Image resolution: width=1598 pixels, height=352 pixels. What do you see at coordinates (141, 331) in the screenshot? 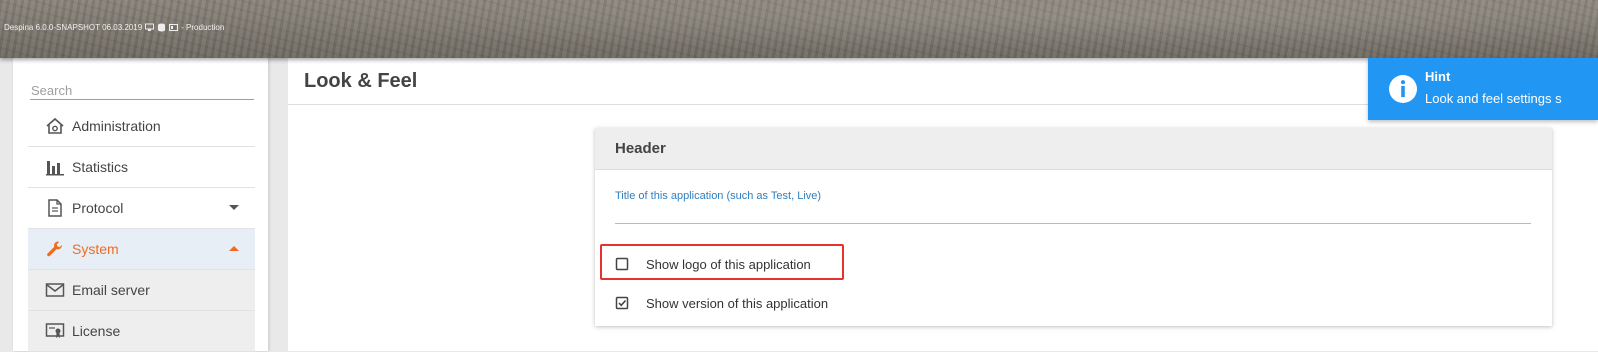
I see `sidebar-item-license: License` at bounding box center [141, 331].